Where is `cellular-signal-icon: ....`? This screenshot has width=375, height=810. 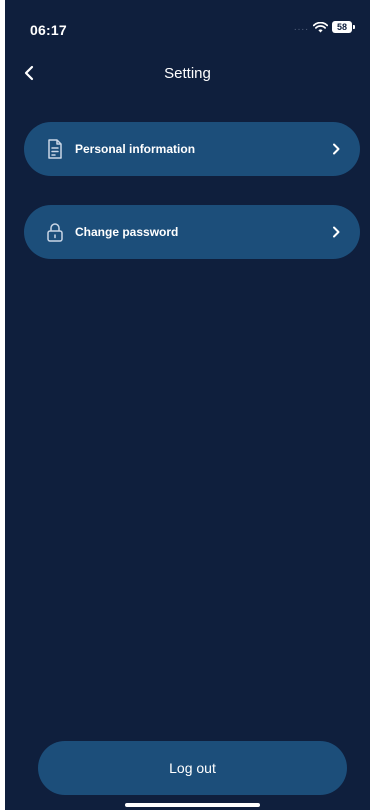
cellular-signal-icon: .... is located at coordinates (301, 27).